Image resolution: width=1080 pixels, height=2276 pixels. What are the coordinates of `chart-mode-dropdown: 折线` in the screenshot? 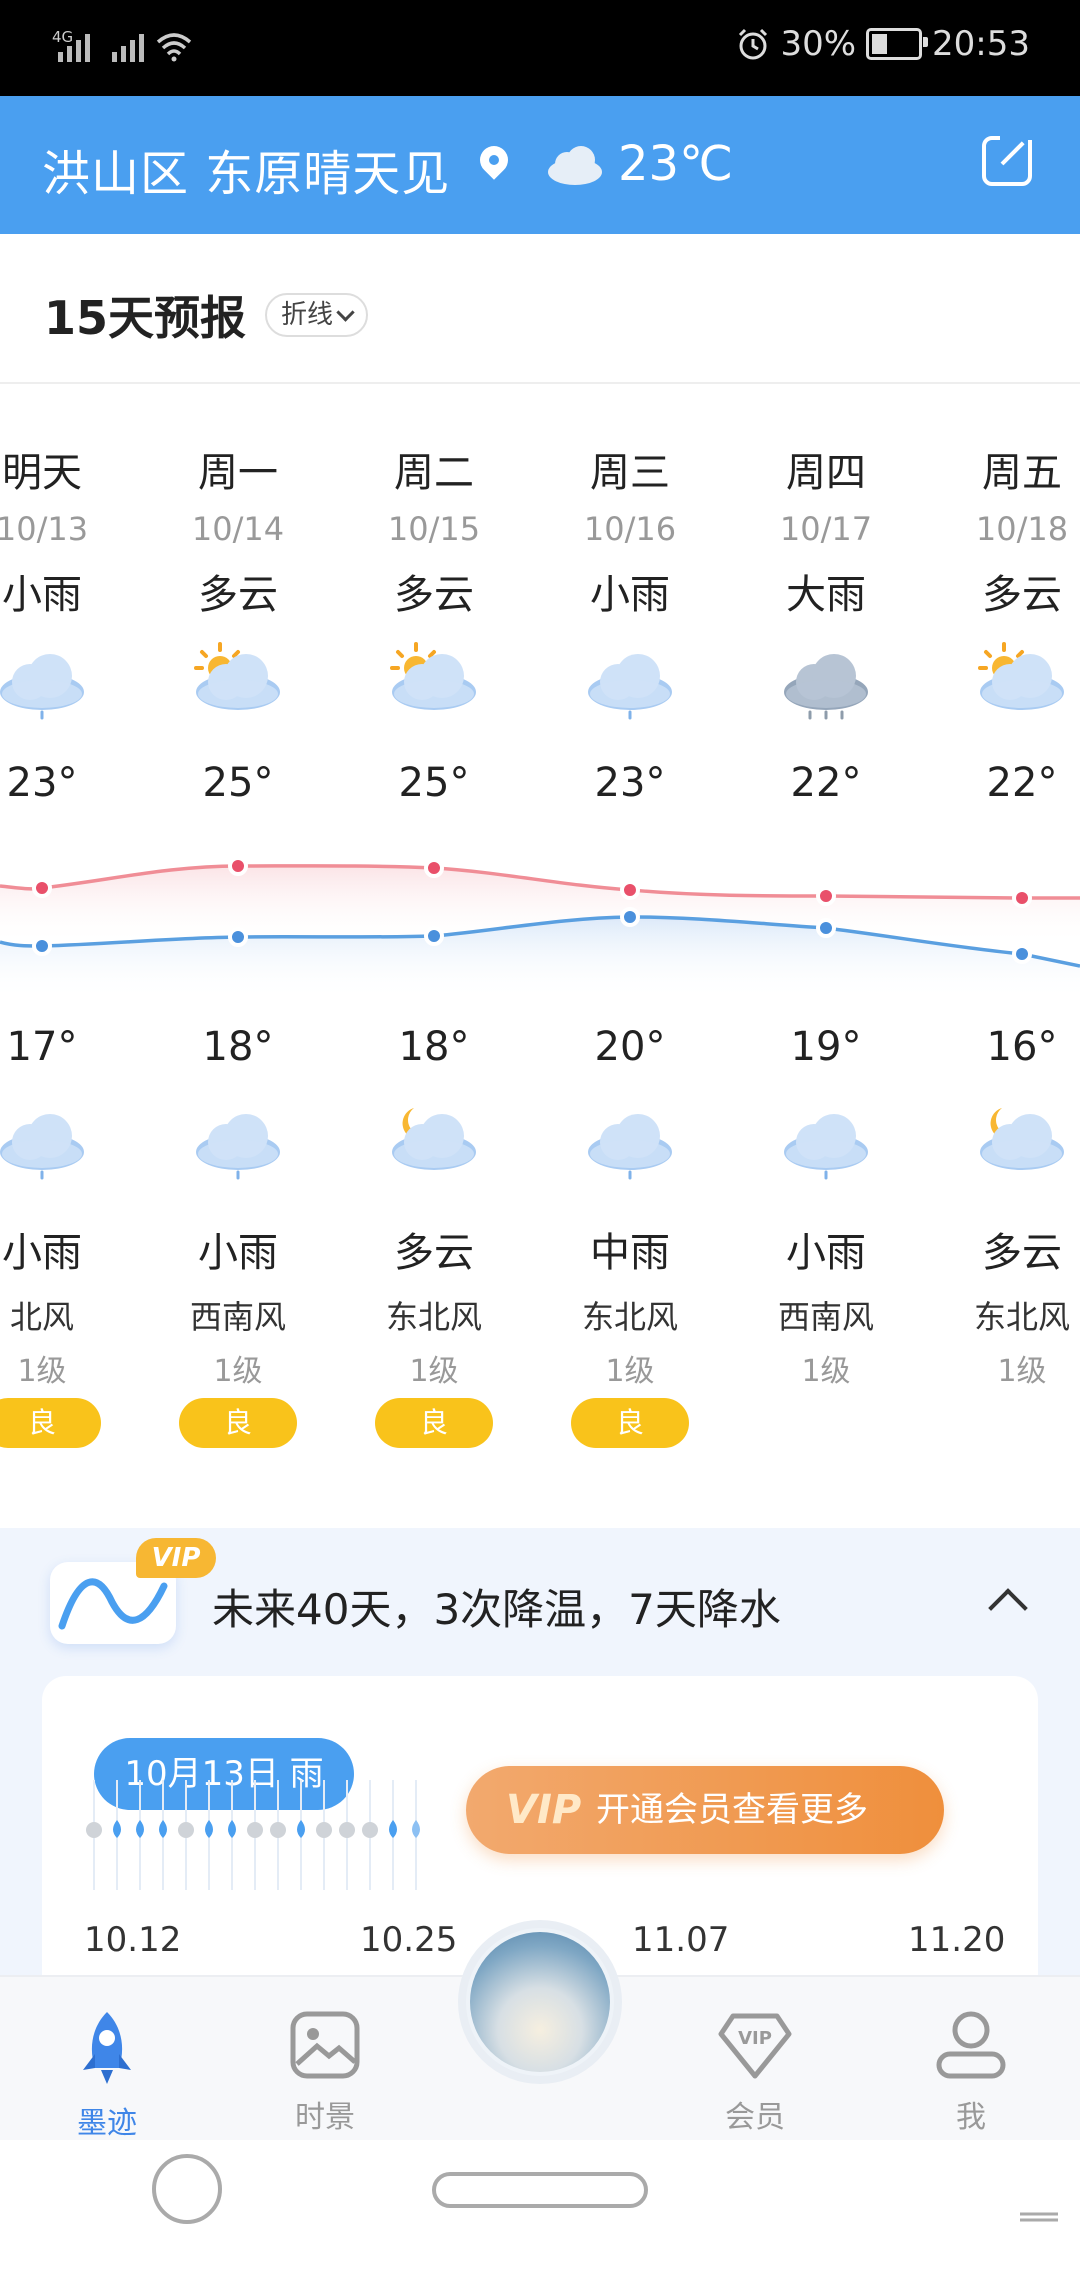 It's located at (317, 315).